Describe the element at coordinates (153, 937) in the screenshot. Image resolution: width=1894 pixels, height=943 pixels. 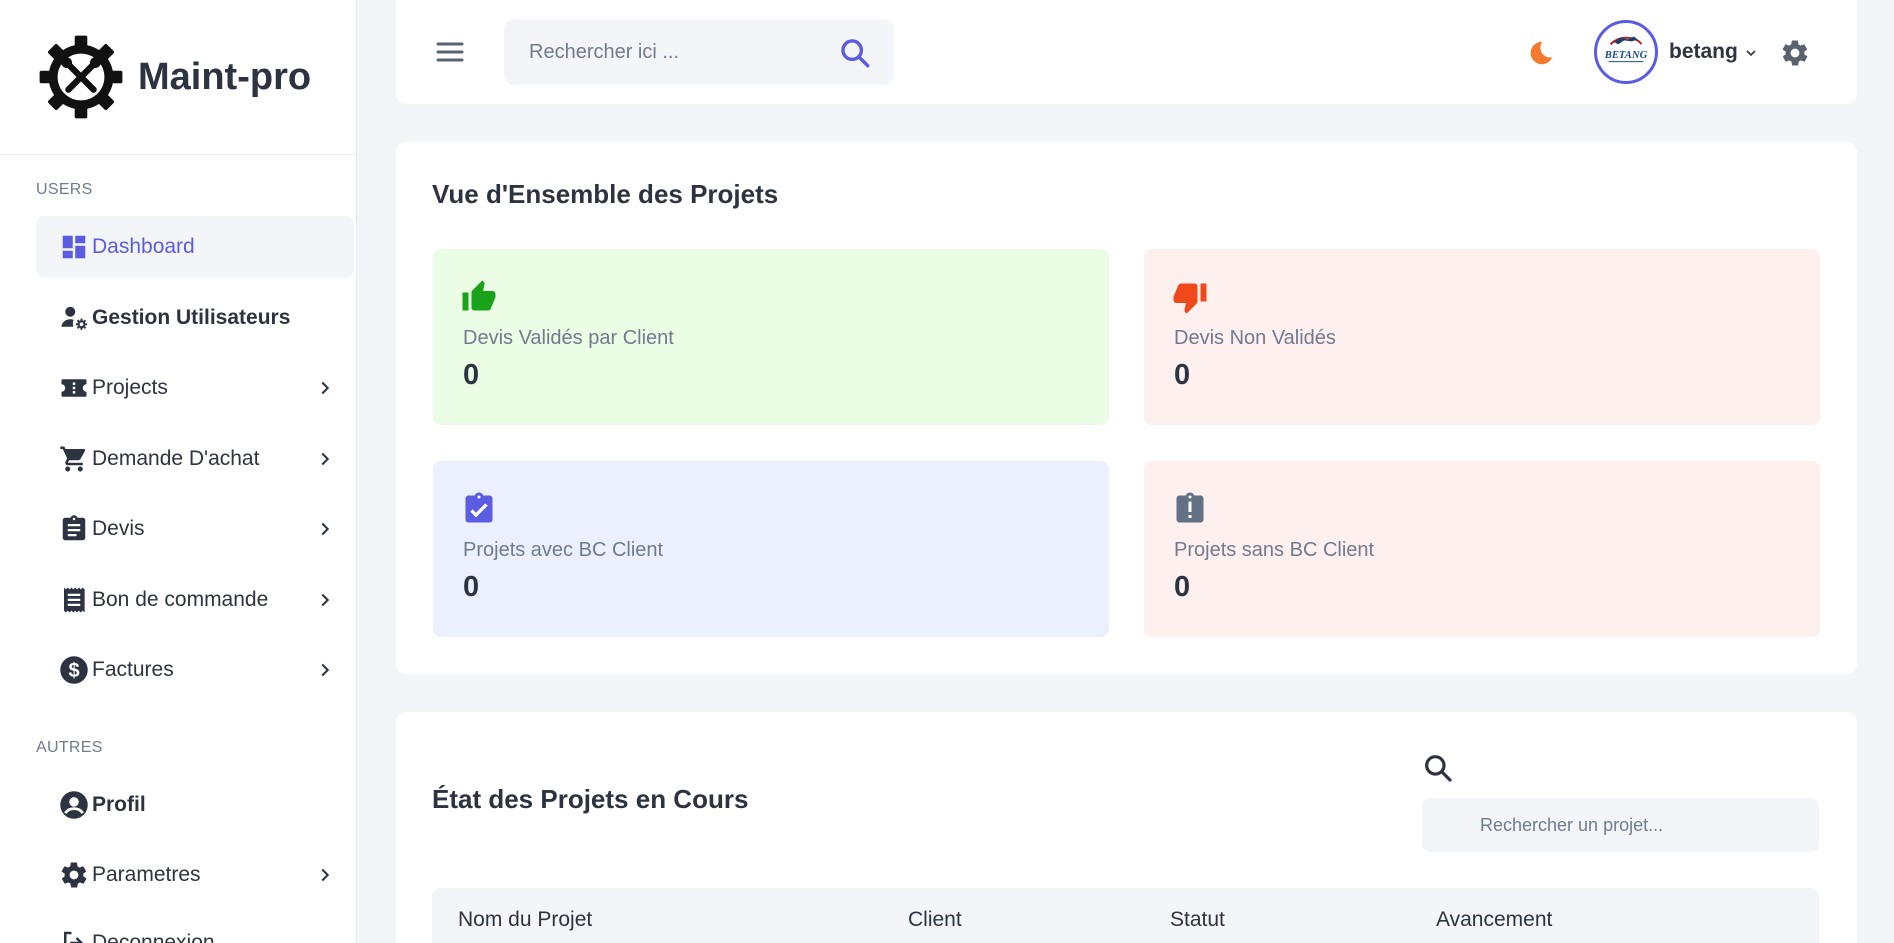
I see `sidebar-item-label: Deconnexion` at that location.